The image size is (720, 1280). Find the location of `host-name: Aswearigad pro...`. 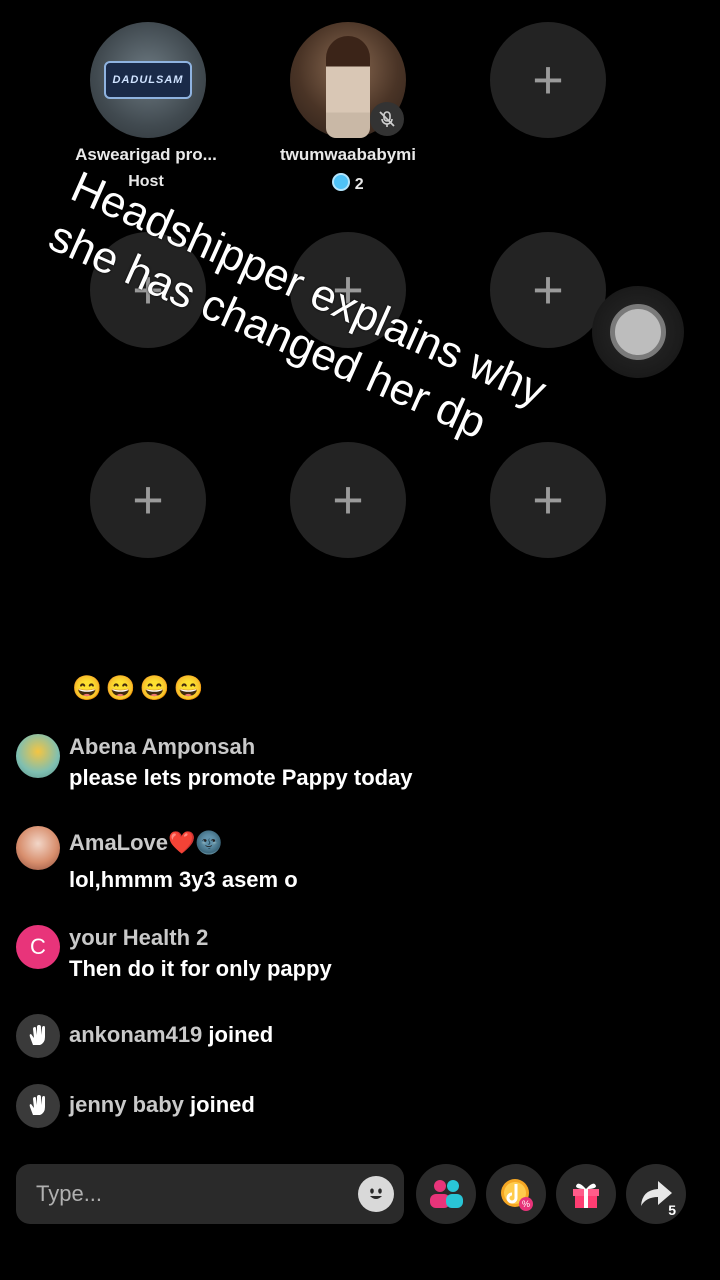

host-name: Aswearigad pro... is located at coordinates (146, 154).